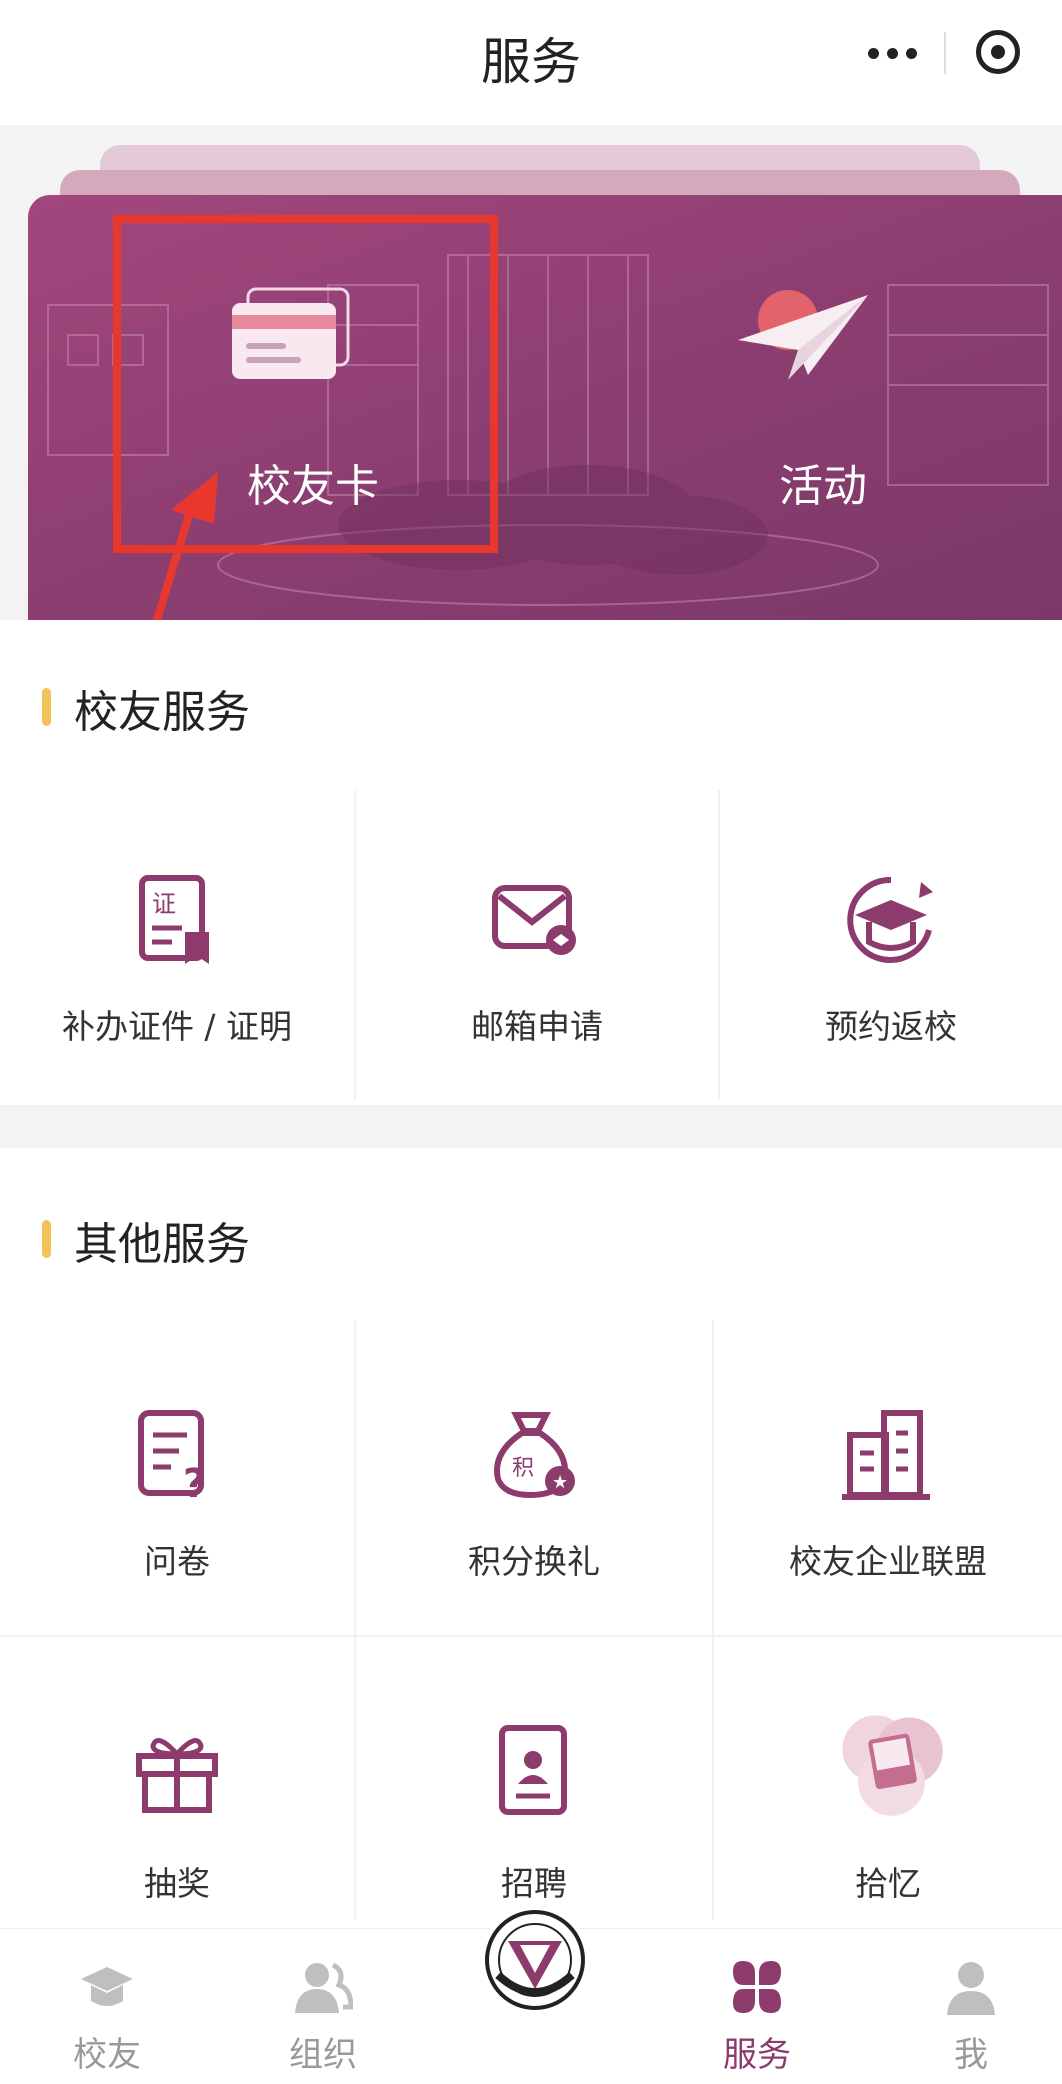 This screenshot has height=2084, width=1062. Describe the element at coordinates (534, 920) in the screenshot. I see `mail-icon` at that location.